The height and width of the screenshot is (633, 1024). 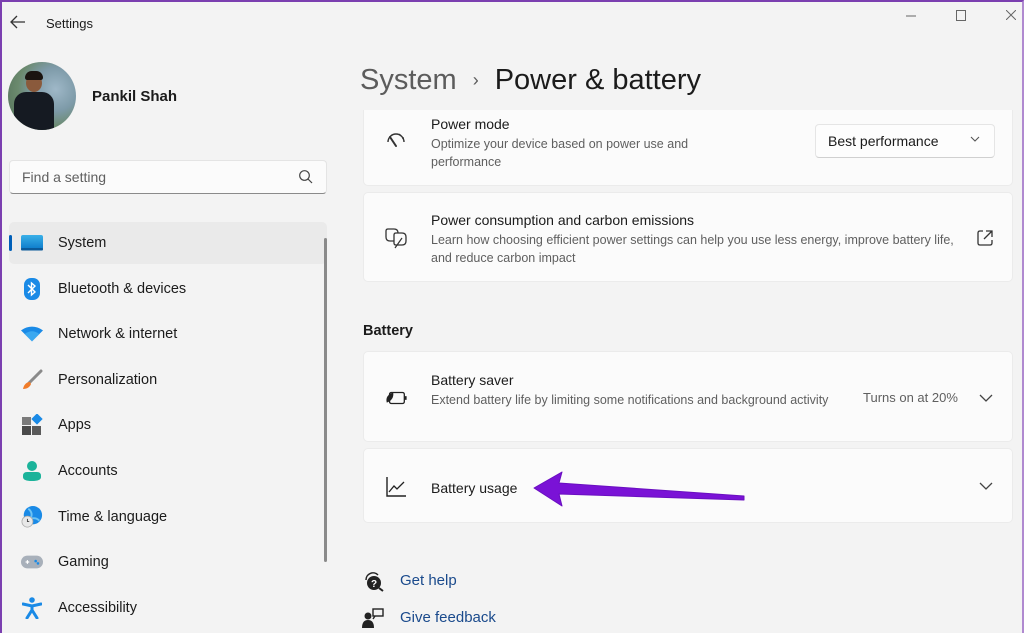 What do you see at coordinates (396, 238) in the screenshot?
I see `leaf-icon` at bounding box center [396, 238].